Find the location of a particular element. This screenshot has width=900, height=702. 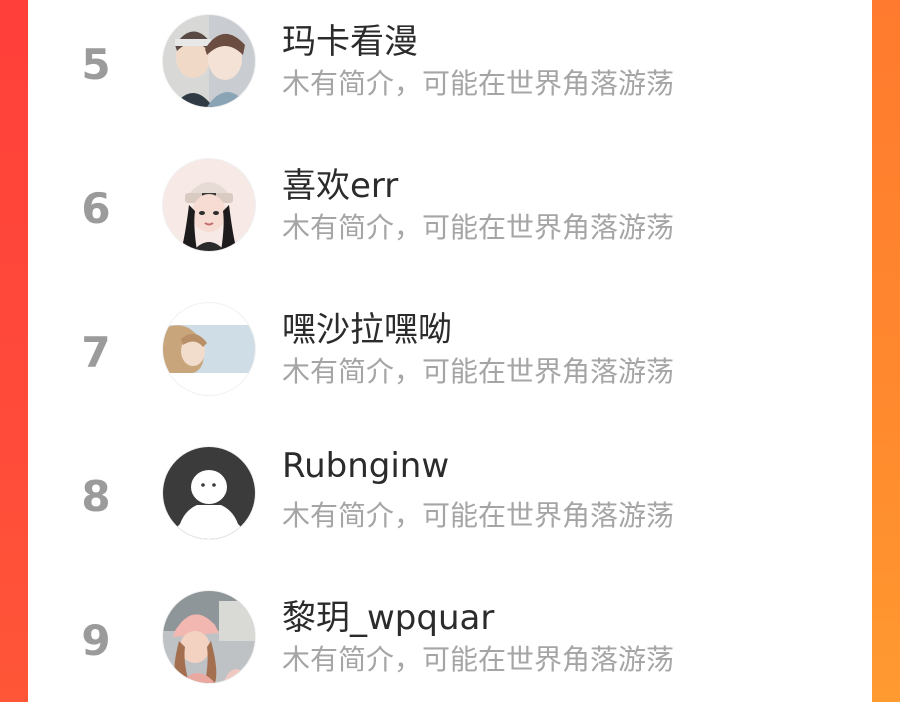

user-name: 喜欢err is located at coordinates (340, 182).